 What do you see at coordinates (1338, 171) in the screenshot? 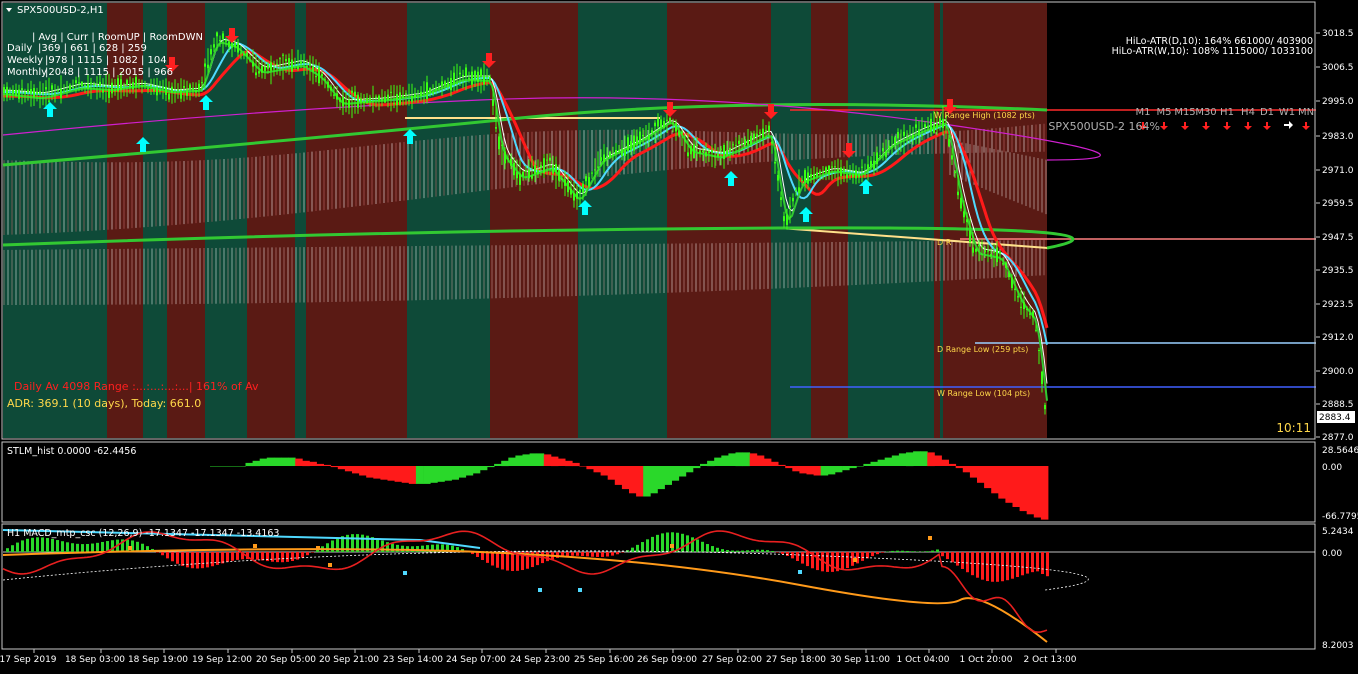
I see `price-tick-label: 2971.0` at bounding box center [1338, 171].